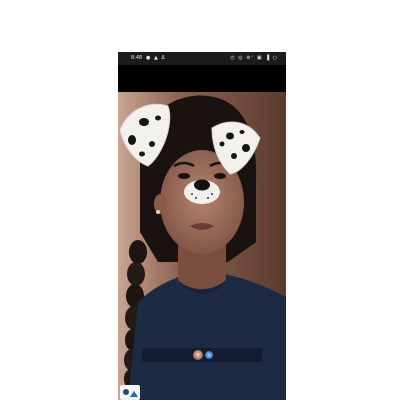 This screenshot has width=400, height=400. I want to click on status-time: 8:48, so click(137, 58).